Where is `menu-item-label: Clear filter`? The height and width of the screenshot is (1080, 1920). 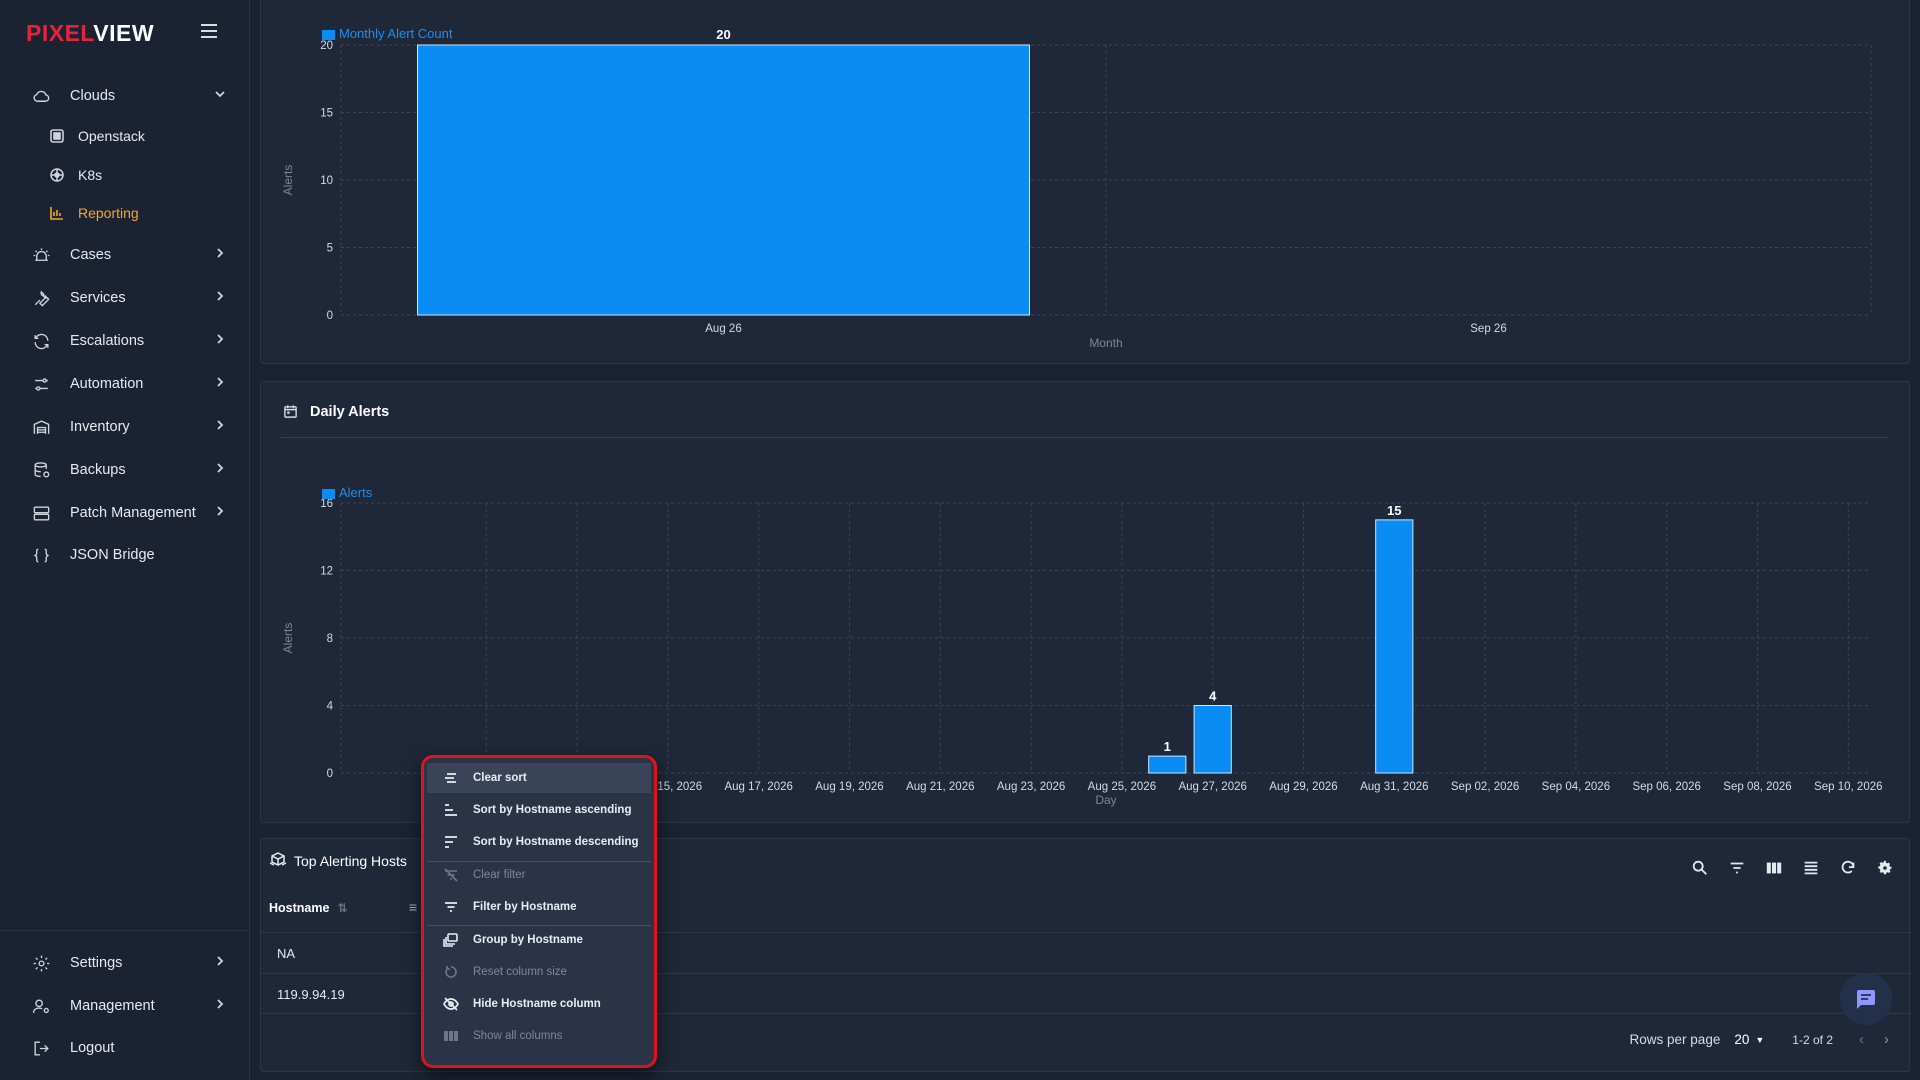
menu-item-label: Clear filter is located at coordinates (499, 875).